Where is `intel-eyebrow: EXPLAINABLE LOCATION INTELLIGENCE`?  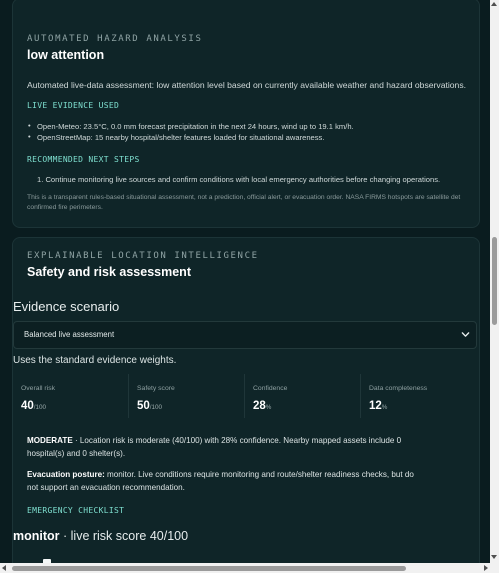
intel-eyebrow: EXPLAINABLE LOCATION INTELLIGENCE is located at coordinates (143, 256).